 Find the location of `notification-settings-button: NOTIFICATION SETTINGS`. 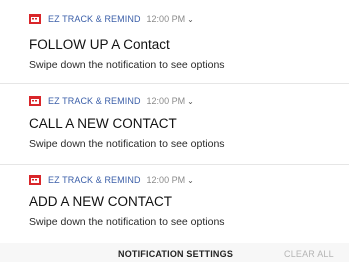

notification-settings-button: NOTIFICATION SETTINGS is located at coordinates (175, 254).